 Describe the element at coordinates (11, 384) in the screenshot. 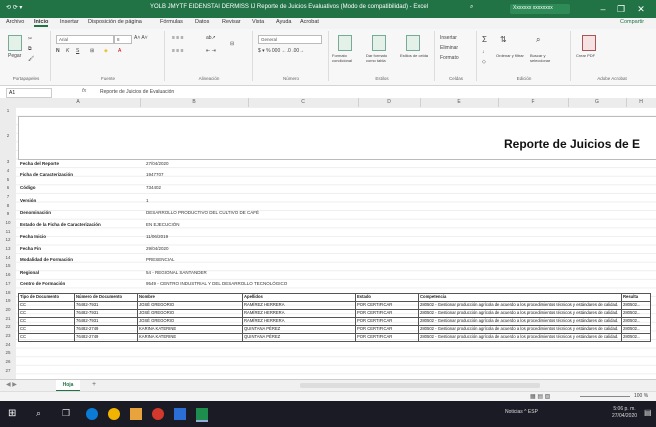

I see `sheet-nav-icon: ◀ ▶` at that location.